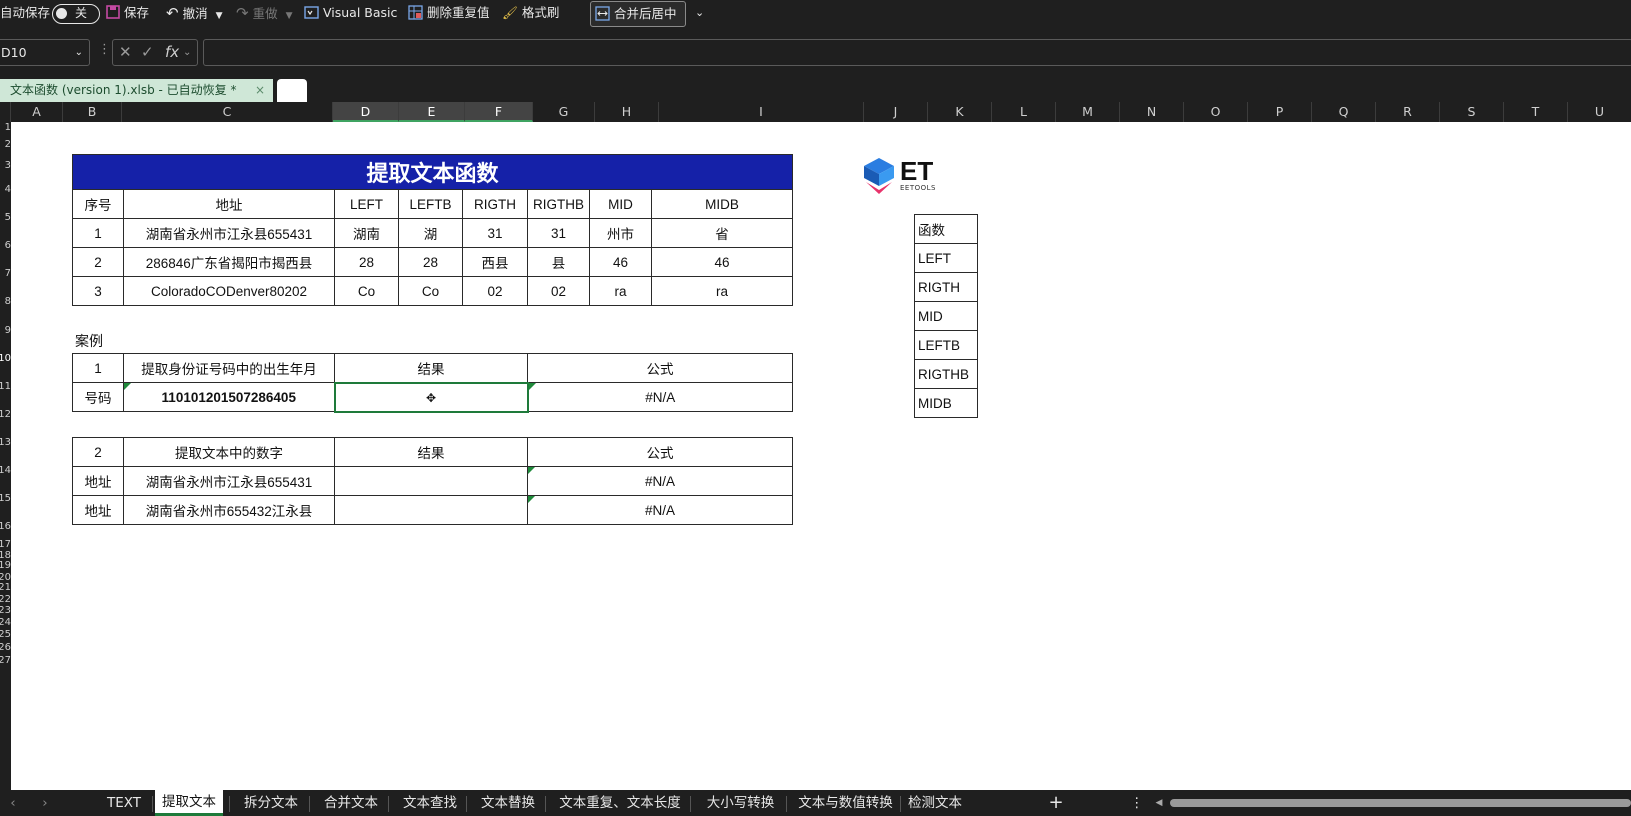 The width and height of the screenshot is (1631, 816). What do you see at coordinates (1408, 112) in the screenshot?
I see `column-header-r: R` at bounding box center [1408, 112].